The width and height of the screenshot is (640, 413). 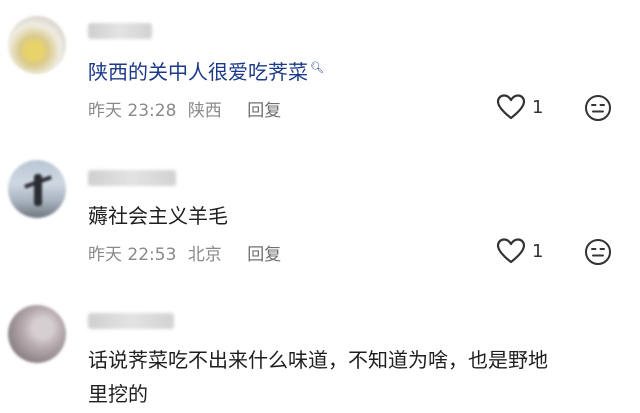 I want to click on comment-text: 薅社会主义羊毛, so click(x=158, y=216).